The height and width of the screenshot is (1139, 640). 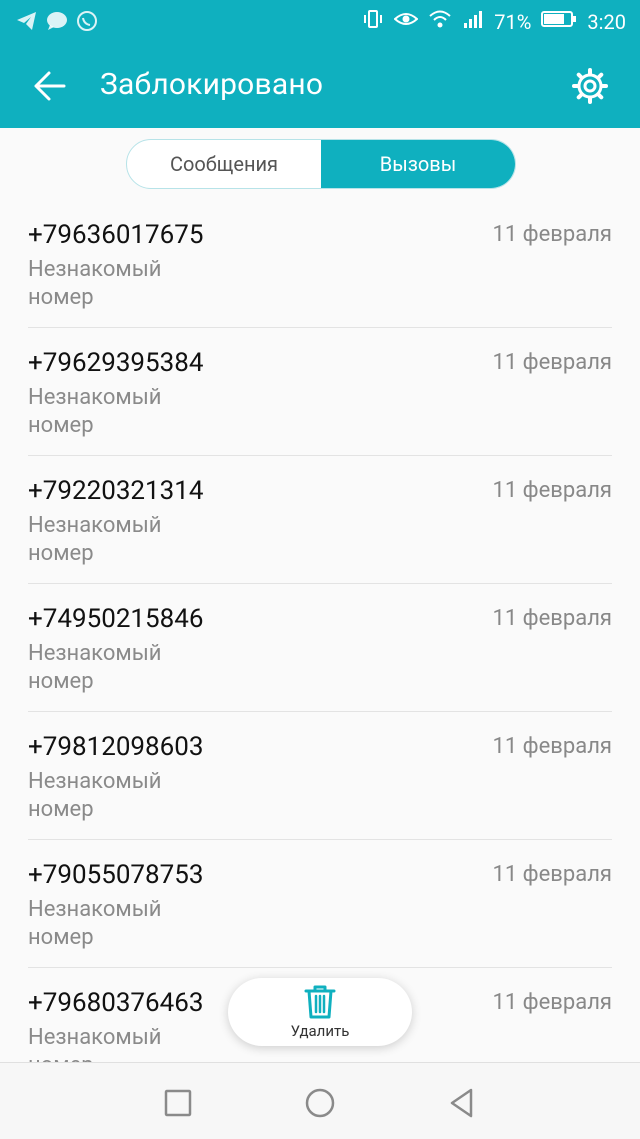 I want to click on list-item: +79636017675 11 февраля Незнакомый номер, so click(x=320, y=264).